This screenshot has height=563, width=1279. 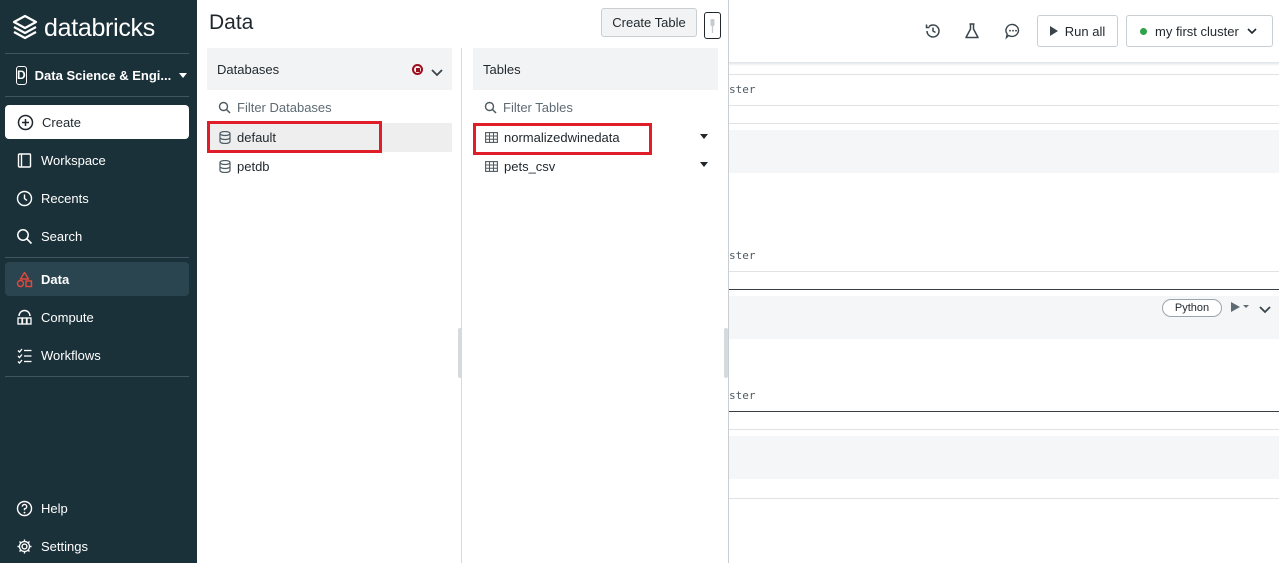 What do you see at coordinates (417, 69) in the screenshot?
I see `stop-icon` at bounding box center [417, 69].